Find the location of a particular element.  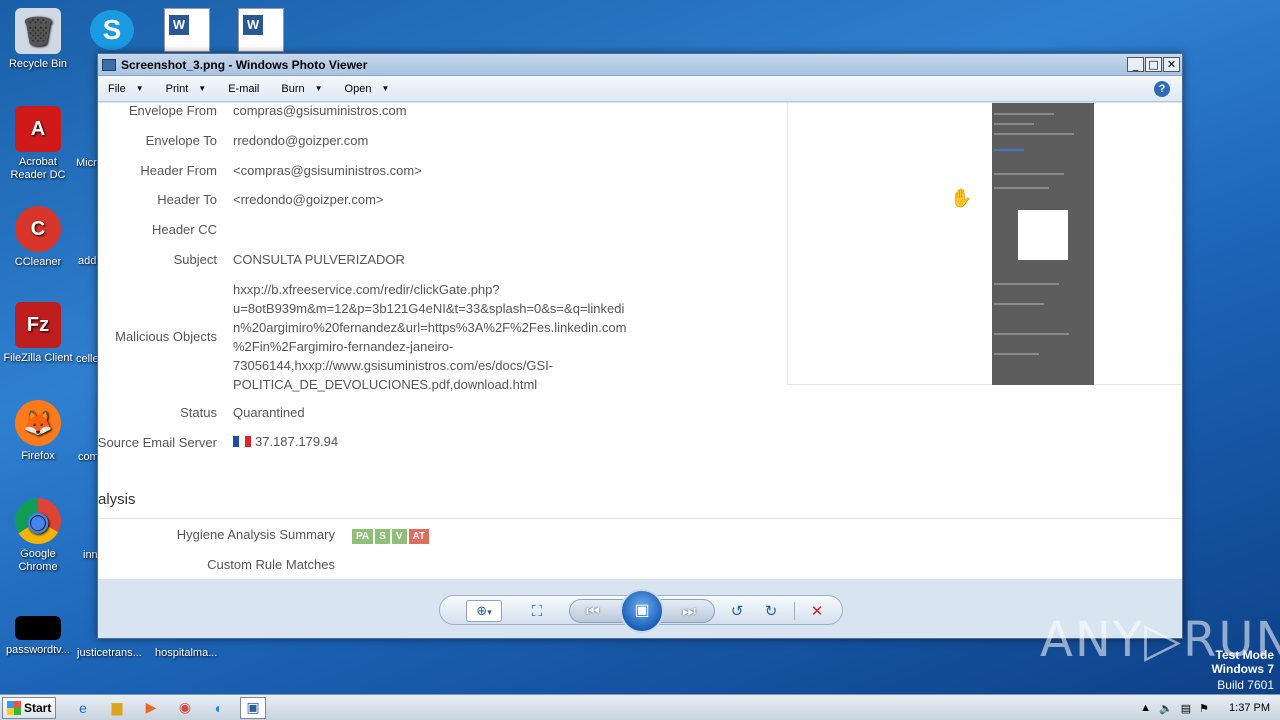

section-title-analysis: alysis is located at coordinates (117, 499).